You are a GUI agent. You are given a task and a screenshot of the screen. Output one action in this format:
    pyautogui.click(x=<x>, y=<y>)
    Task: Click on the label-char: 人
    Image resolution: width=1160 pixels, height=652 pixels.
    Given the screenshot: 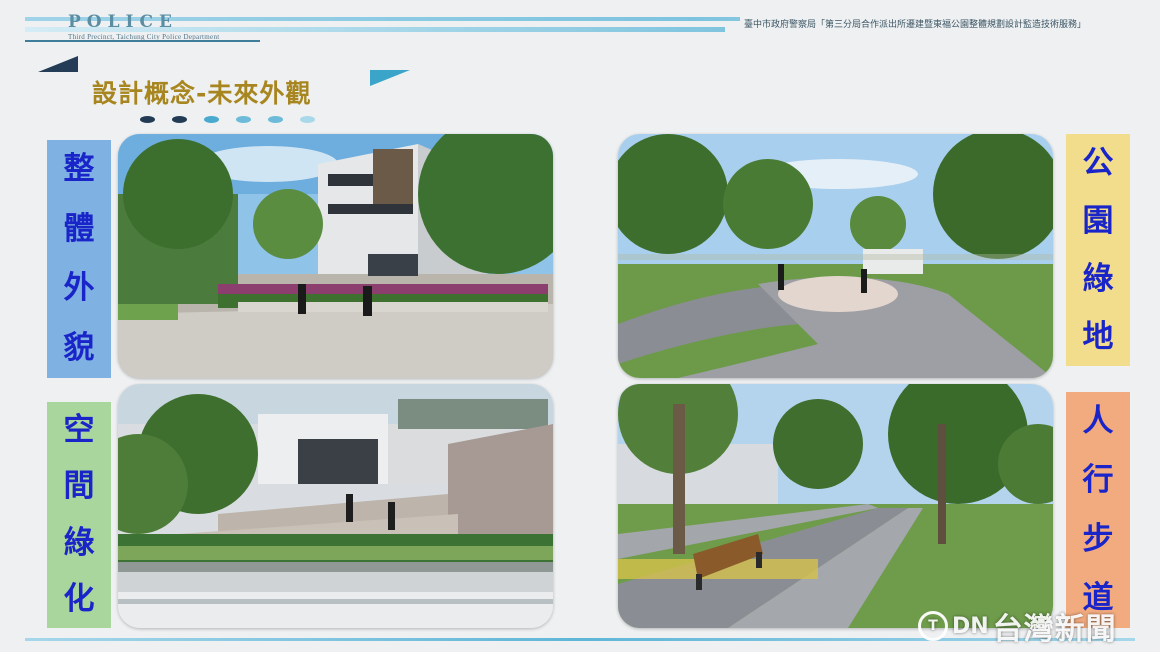 What is the action you would take?
    pyautogui.click(x=1098, y=421)
    